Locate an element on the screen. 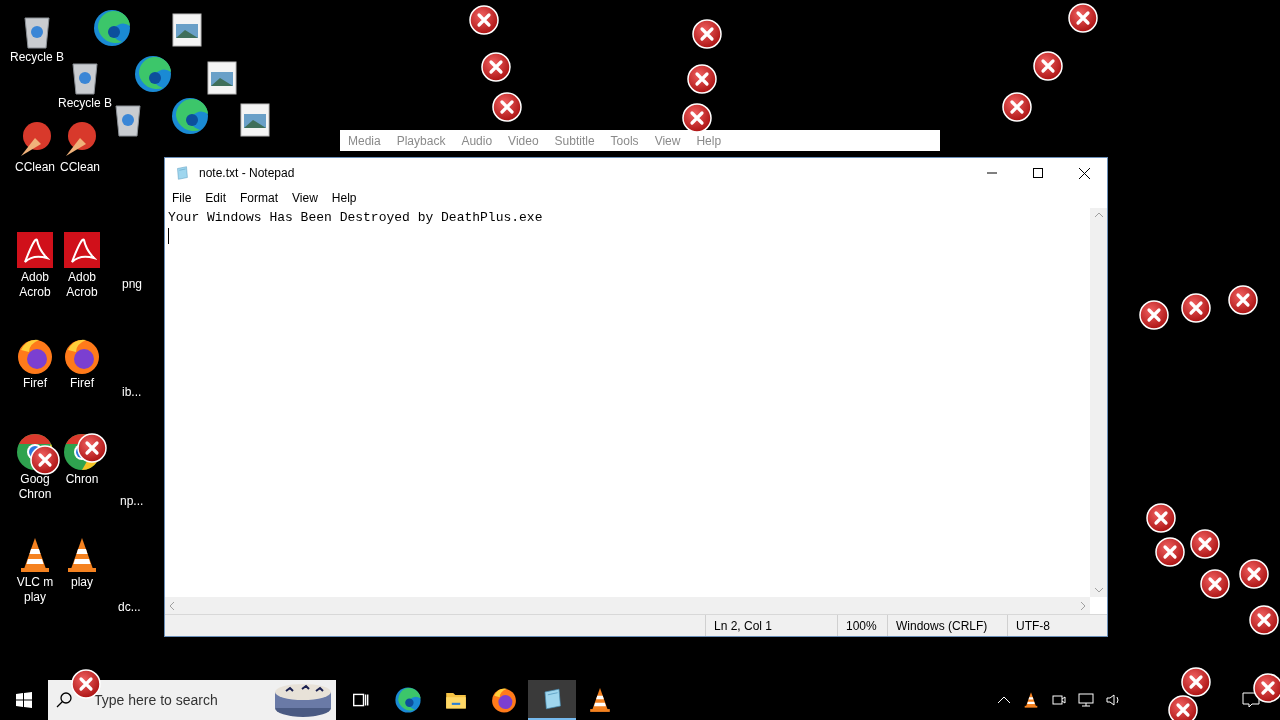 This screenshot has width=1280, height=720. speaker-icon is located at coordinates (1114, 700).